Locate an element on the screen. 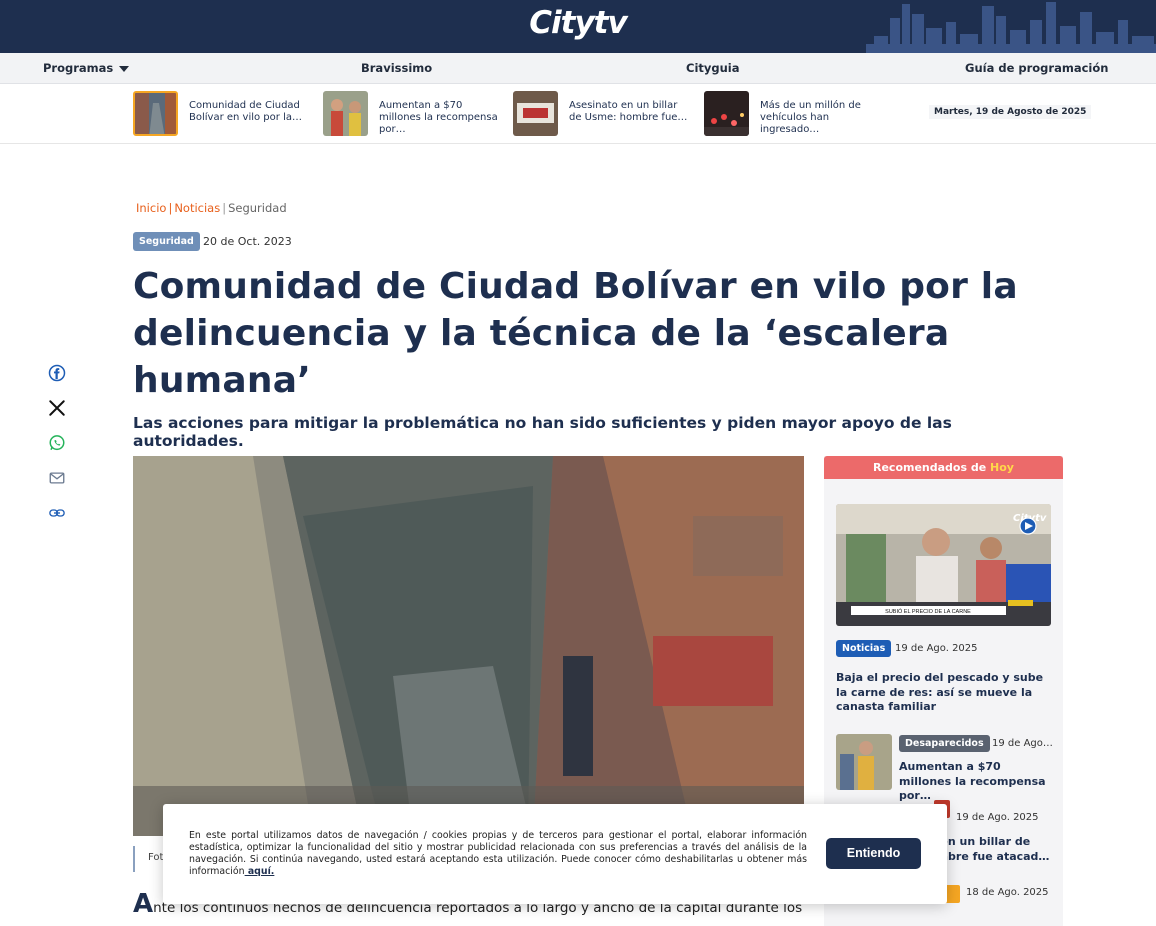 Image resolution: width=1156 pixels, height=926 pixels. article-date: 20 de Oct. 2023 is located at coordinates (247, 241).